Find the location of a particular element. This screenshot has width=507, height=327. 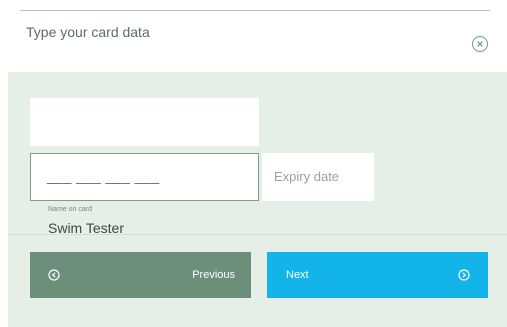

dialog-title: Type your card data is located at coordinates (88, 32).